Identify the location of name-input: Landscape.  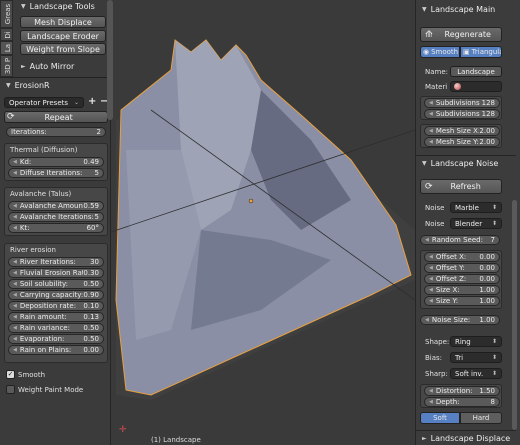
(476, 71).